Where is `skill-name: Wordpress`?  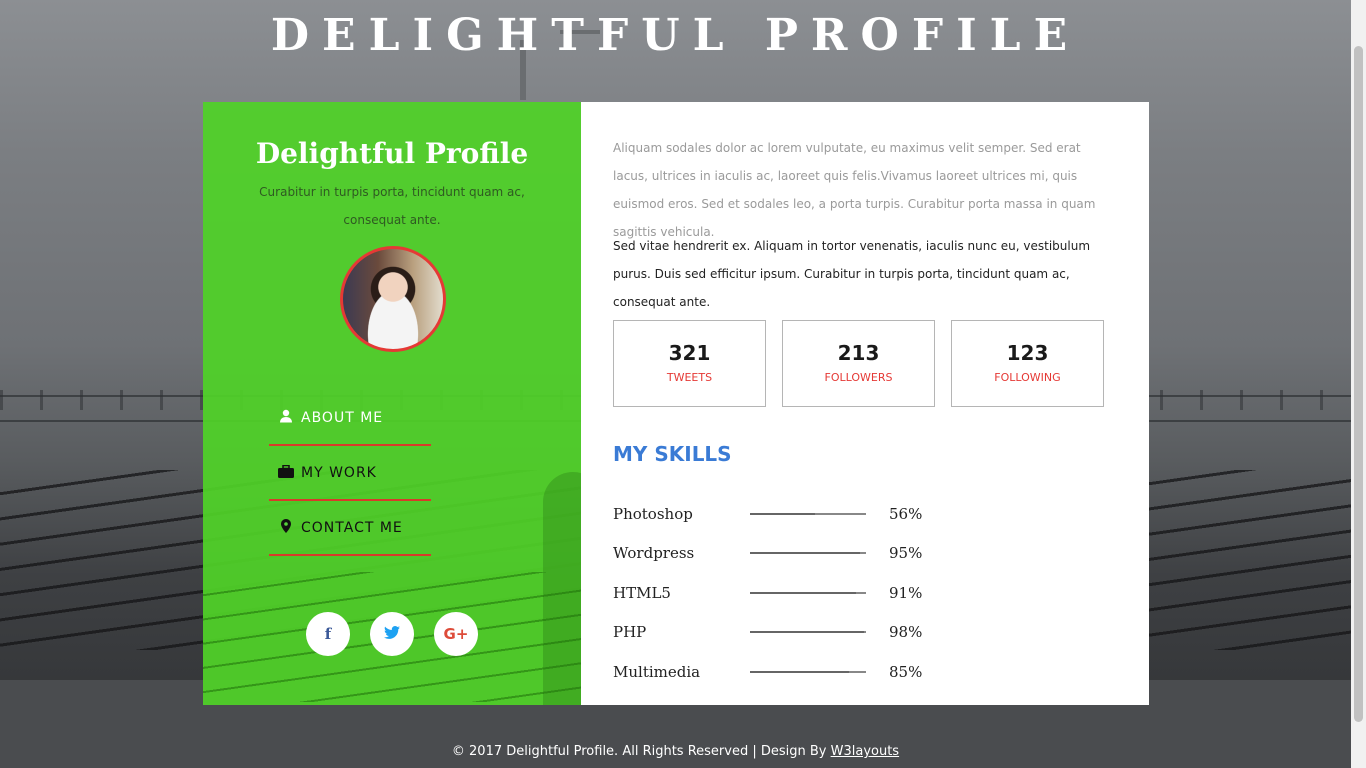 skill-name: Wordpress is located at coordinates (654, 553).